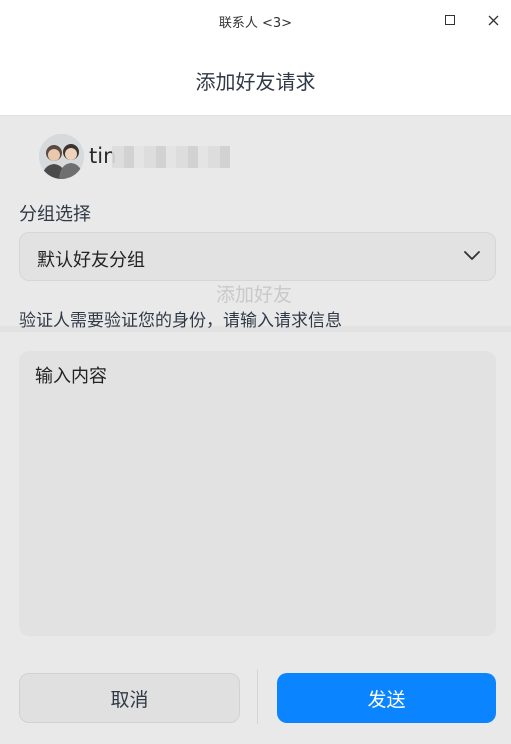  I want to click on dialog-header: 添加好友请求, so click(255, 78).